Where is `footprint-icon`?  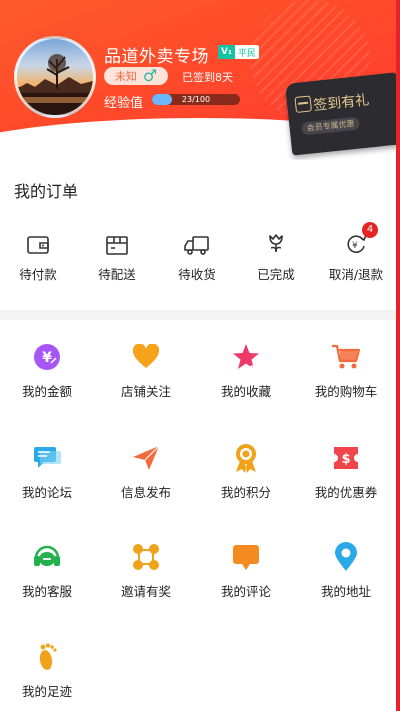
footprint-icon is located at coordinates (48, 657).